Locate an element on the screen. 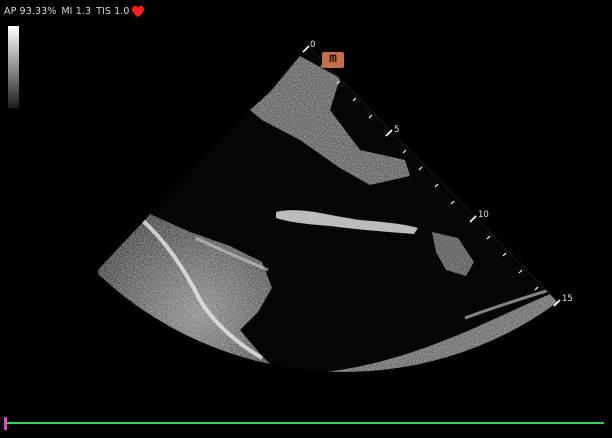 The height and width of the screenshot is (438, 612). cine-timeline is located at coordinates (304, 423).